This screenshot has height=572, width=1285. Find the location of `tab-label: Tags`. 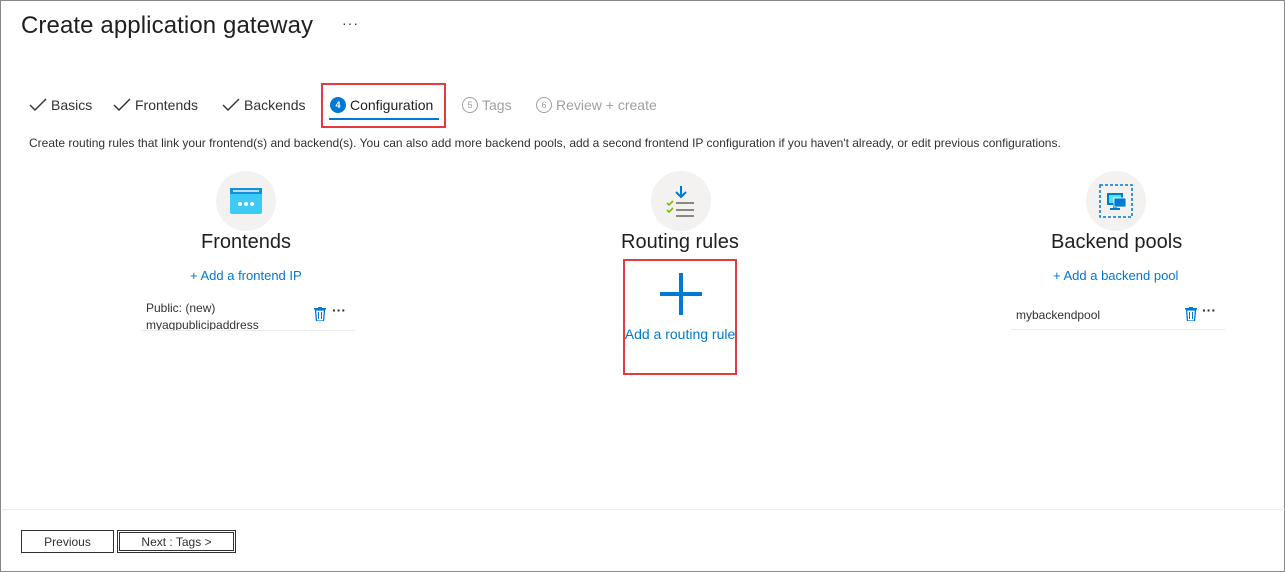

tab-label: Tags is located at coordinates (497, 105).